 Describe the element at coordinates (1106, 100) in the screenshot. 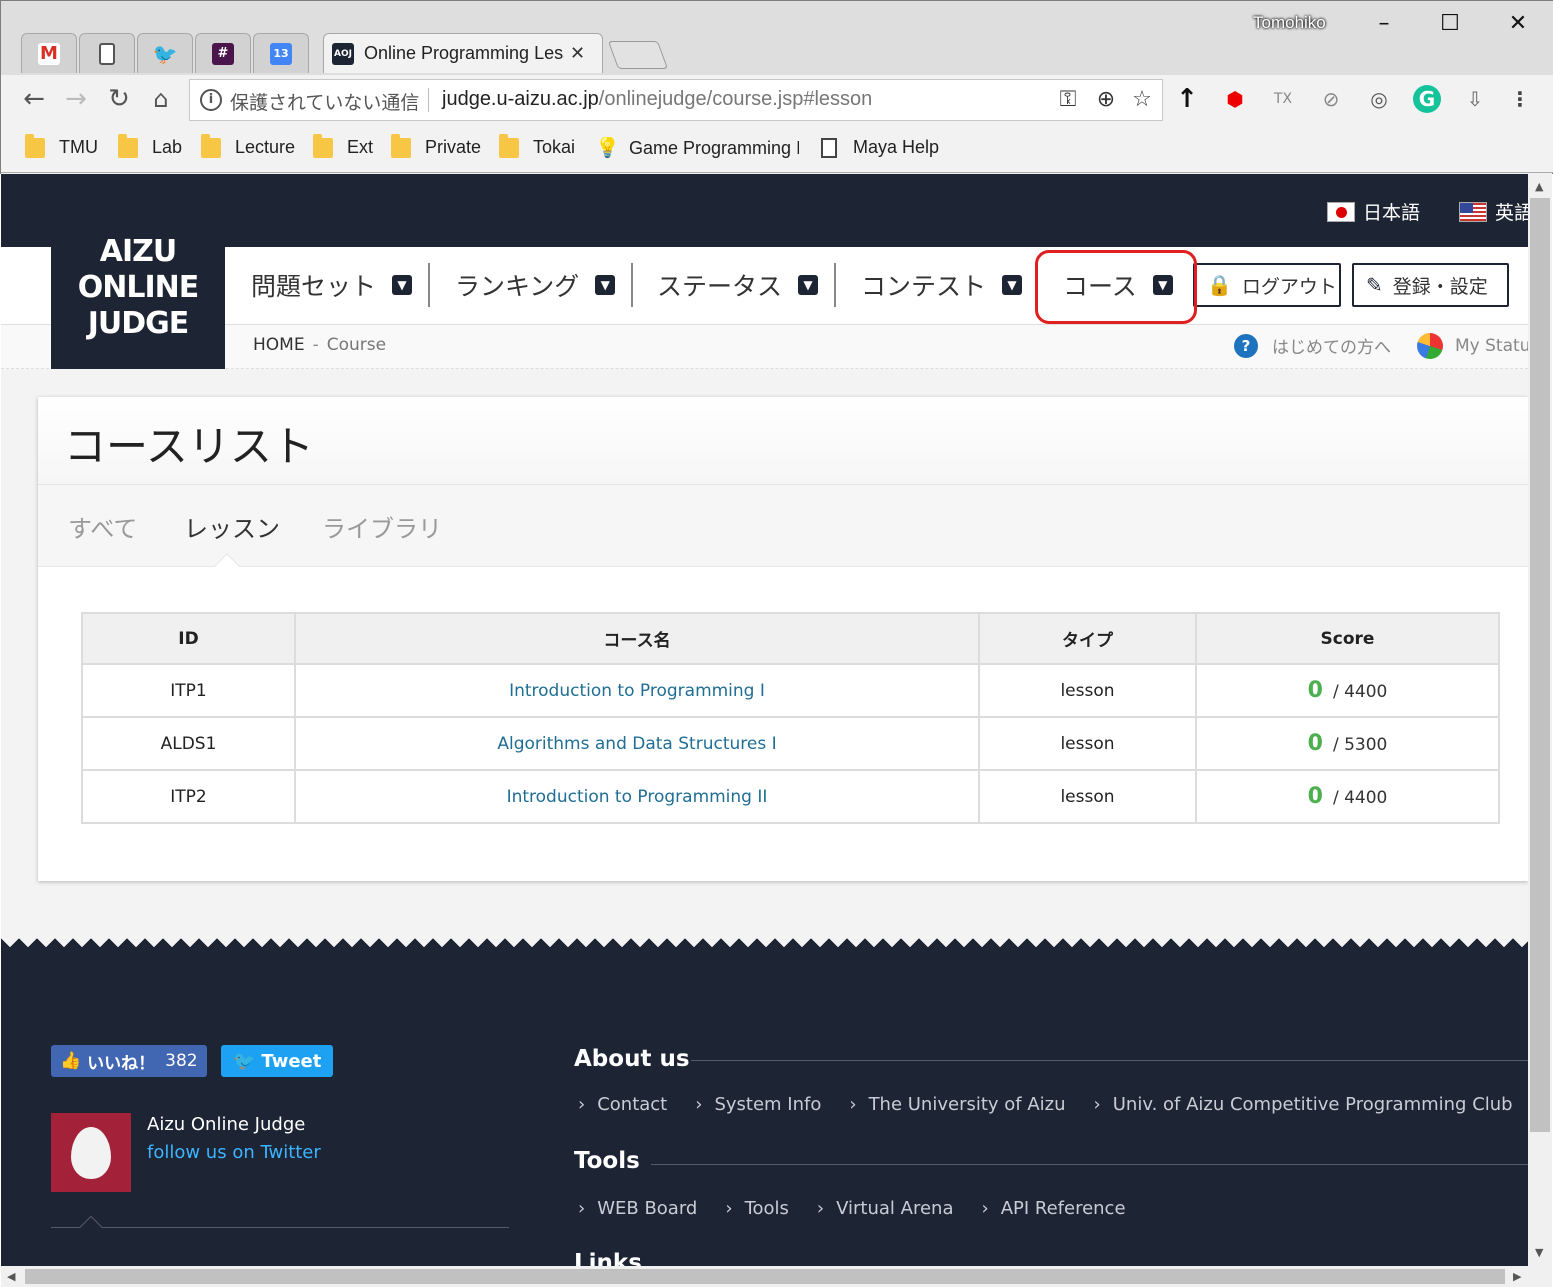

I see `zoom-icon: ⊕` at that location.